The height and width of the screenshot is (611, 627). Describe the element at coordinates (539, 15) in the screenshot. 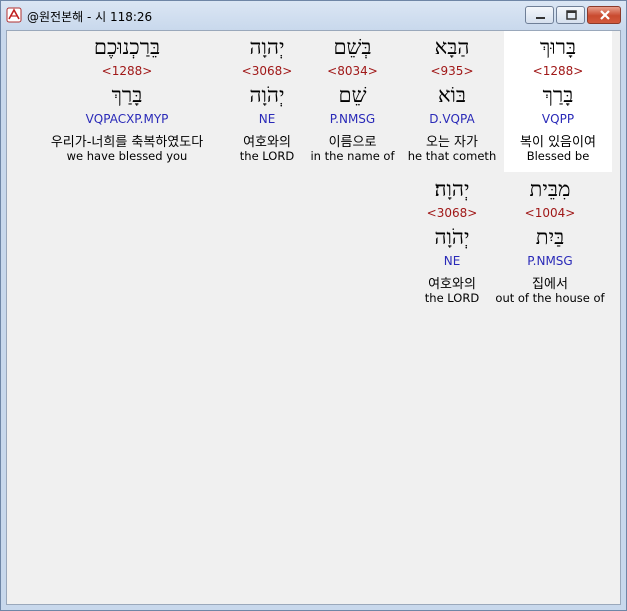

I see `minimize-button` at that location.